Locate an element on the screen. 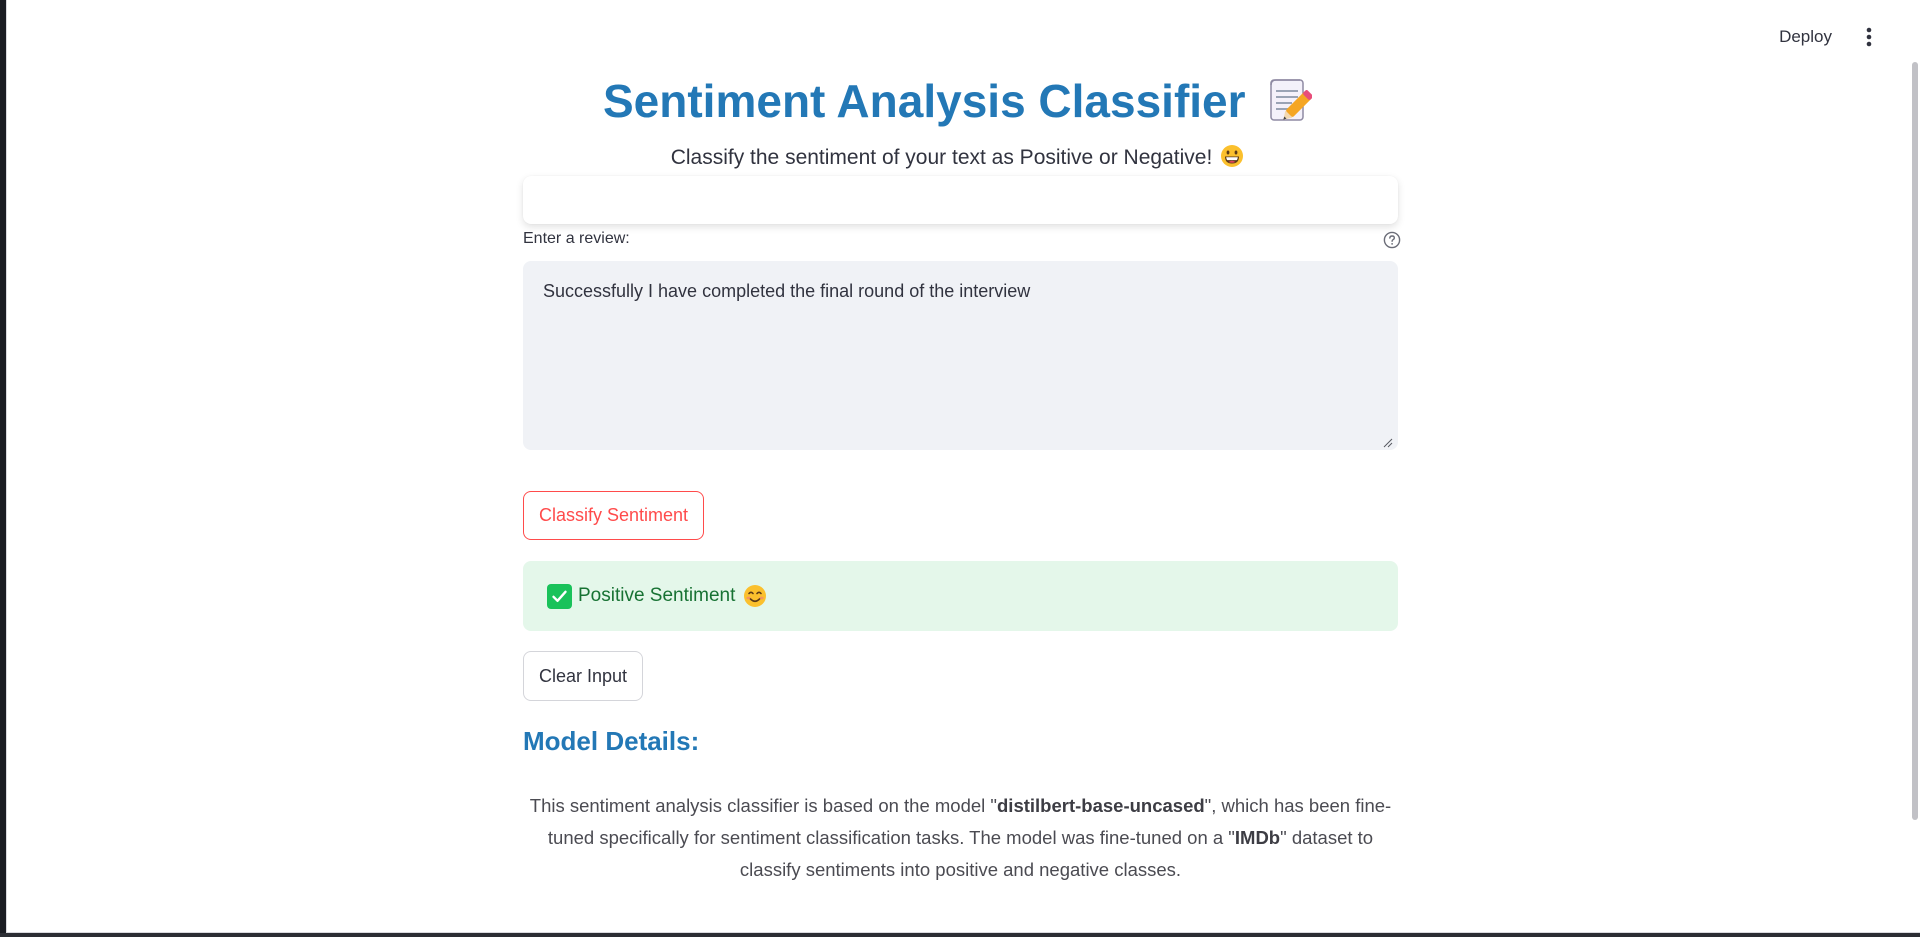 The image size is (1920, 937). model-name: distilbert-base-uncased is located at coordinates (1101, 805).